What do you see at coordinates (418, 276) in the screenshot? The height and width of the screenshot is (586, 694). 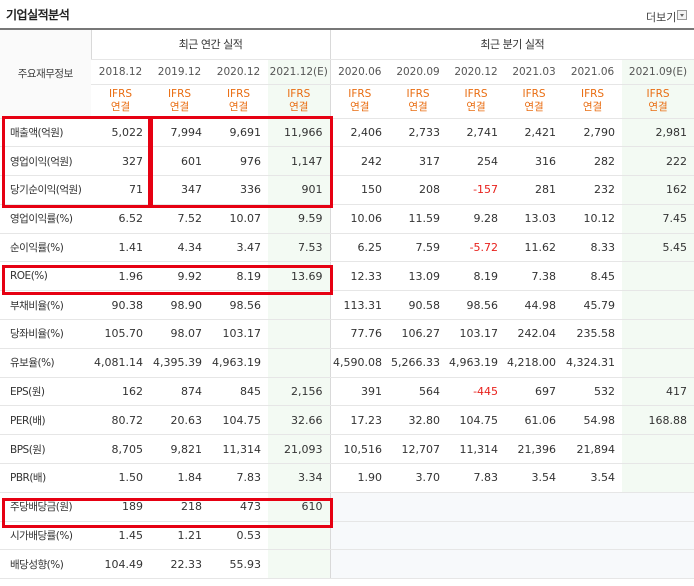 I see `table-cell: 13.09` at bounding box center [418, 276].